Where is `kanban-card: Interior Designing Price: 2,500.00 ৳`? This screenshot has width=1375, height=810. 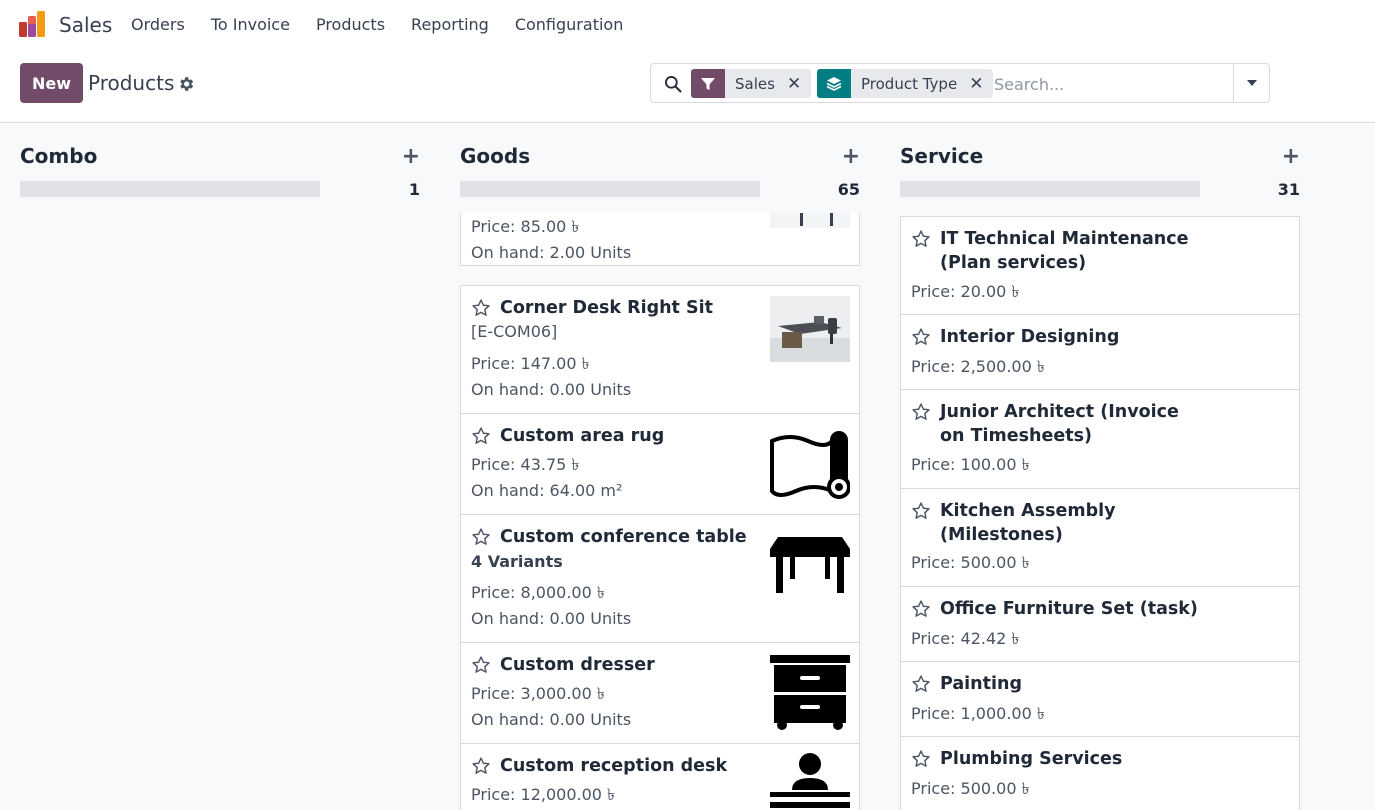 kanban-card: Interior Designing Price: 2,500.00 ৳ is located at coordinates (1100, 352).